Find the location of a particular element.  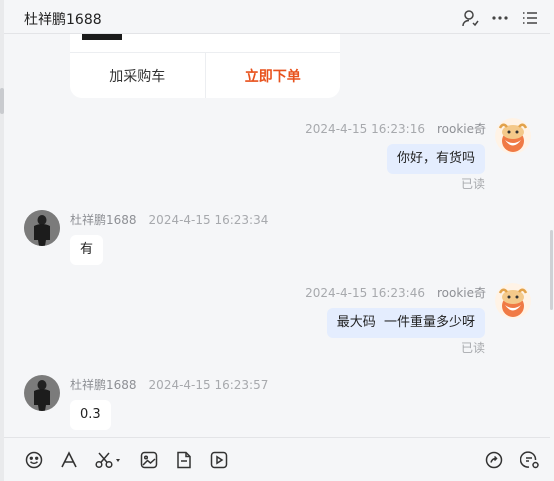

message-meta: 杜祥鹏1688 2024-4-15 16:23:57 is located at coordinates (169, 384).